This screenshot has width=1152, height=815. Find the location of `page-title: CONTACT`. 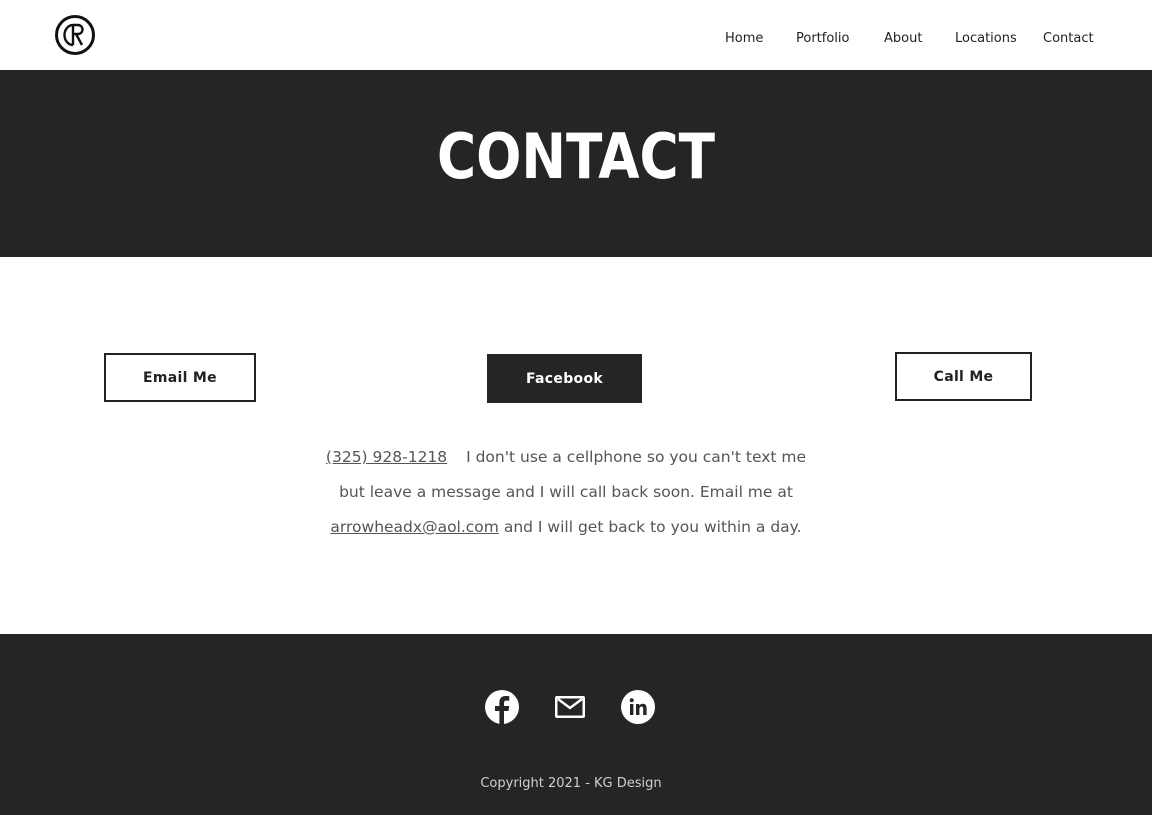

page-title: CONTACT is located at coordinates (576, 156).